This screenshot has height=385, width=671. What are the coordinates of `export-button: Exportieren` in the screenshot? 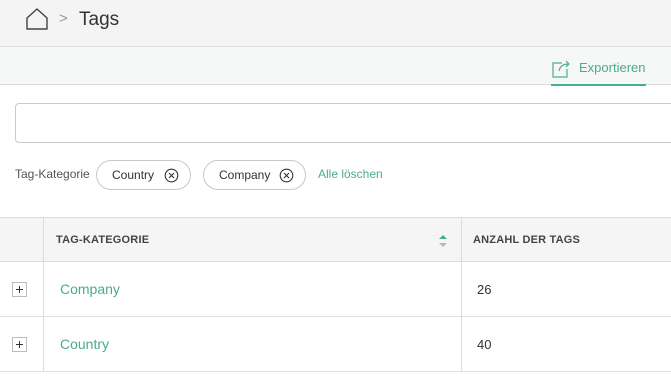 It's located at (598, 71).